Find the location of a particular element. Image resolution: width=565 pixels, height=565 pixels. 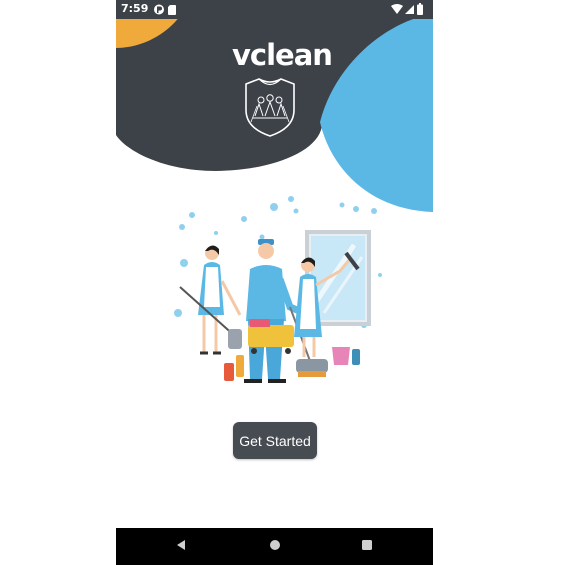

status-left-icons is located at coordinates (166, 12).